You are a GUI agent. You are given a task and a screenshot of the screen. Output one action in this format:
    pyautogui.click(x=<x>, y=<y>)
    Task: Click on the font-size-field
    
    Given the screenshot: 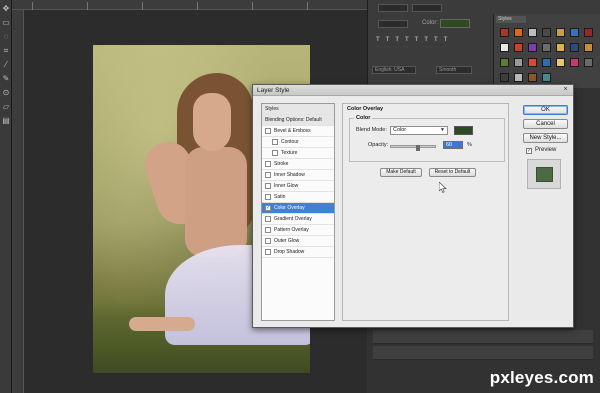 What is the action you would take?
    pyautogui.click(x=393, y=8)
    